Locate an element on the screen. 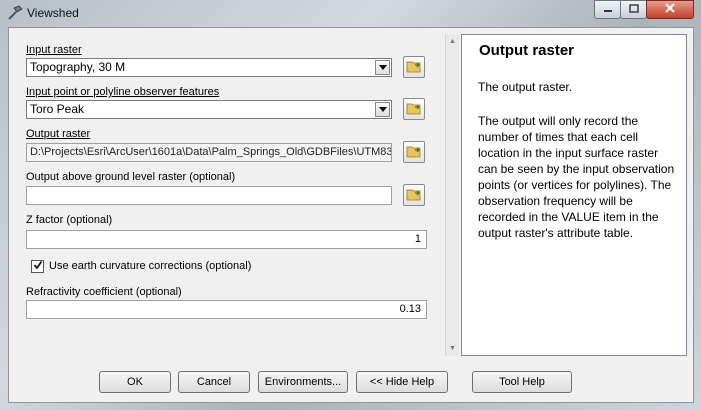  help-title: Output raster is located at coordinates (527, 50).